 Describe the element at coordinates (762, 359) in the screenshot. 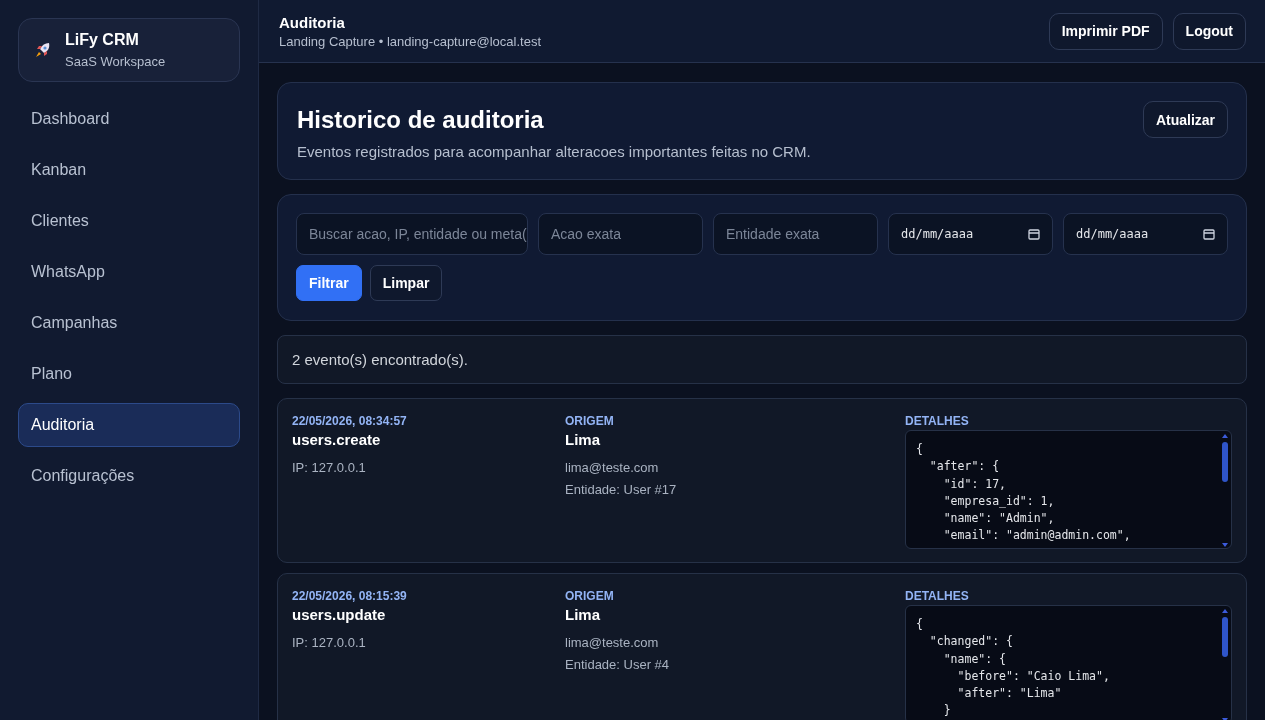

I see `result-count: 2 evento(s) encontrado(s).` at that location.